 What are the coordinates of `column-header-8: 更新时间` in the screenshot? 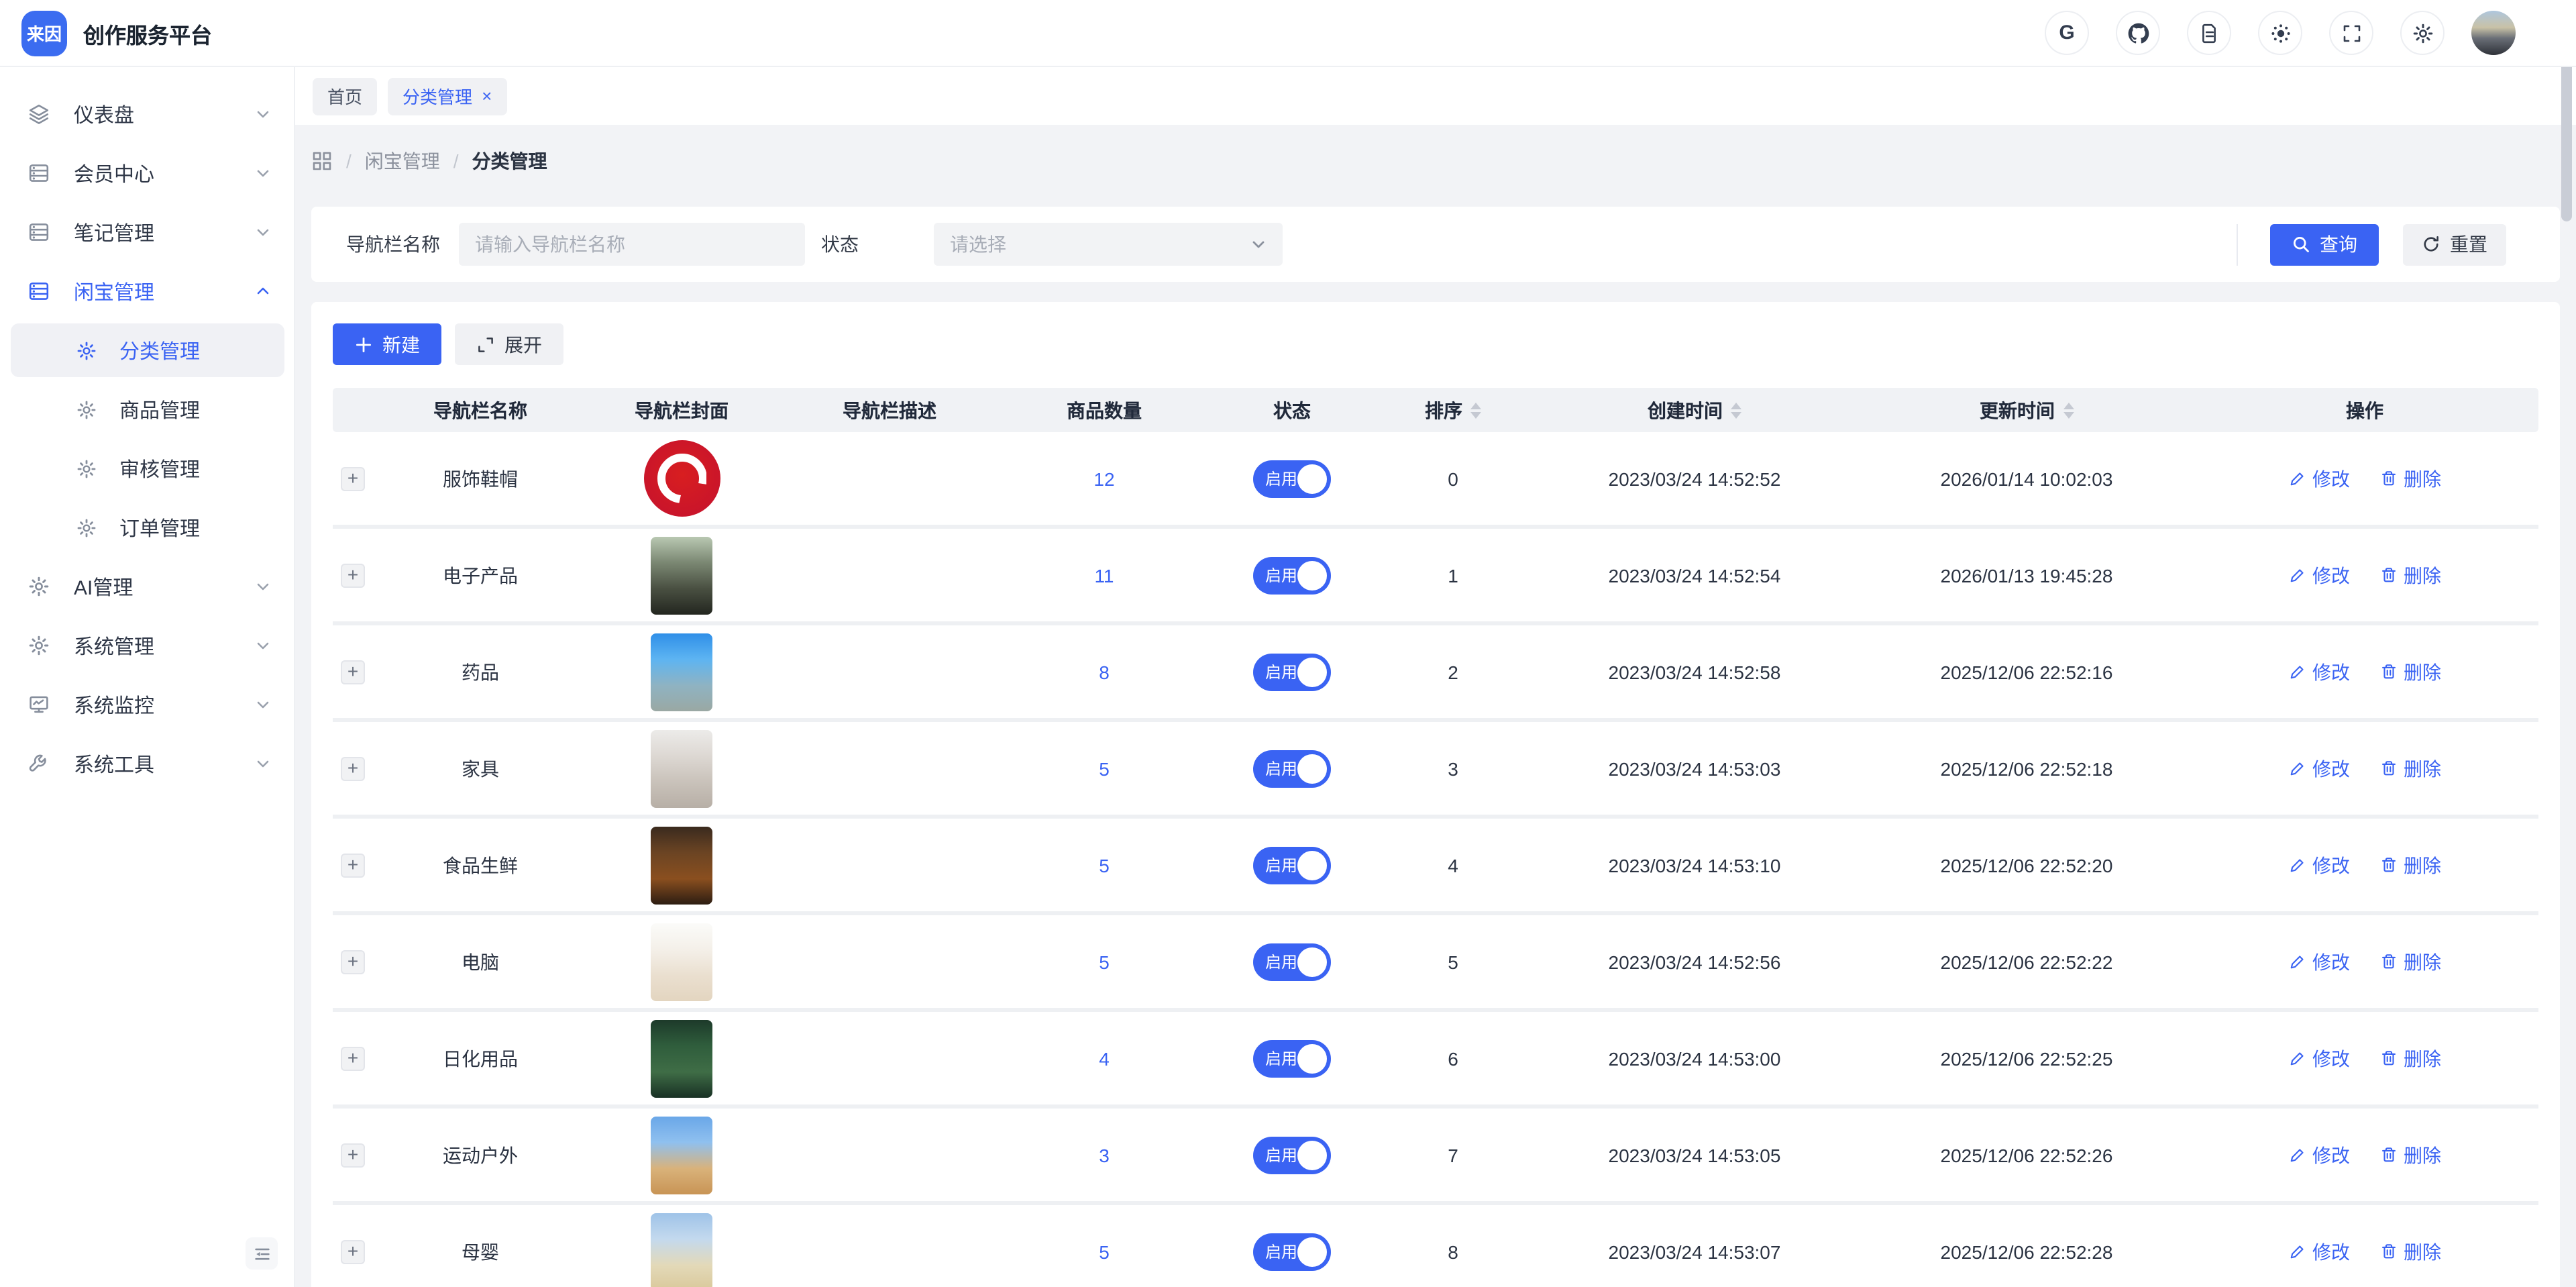 It's located at (2026, 410).